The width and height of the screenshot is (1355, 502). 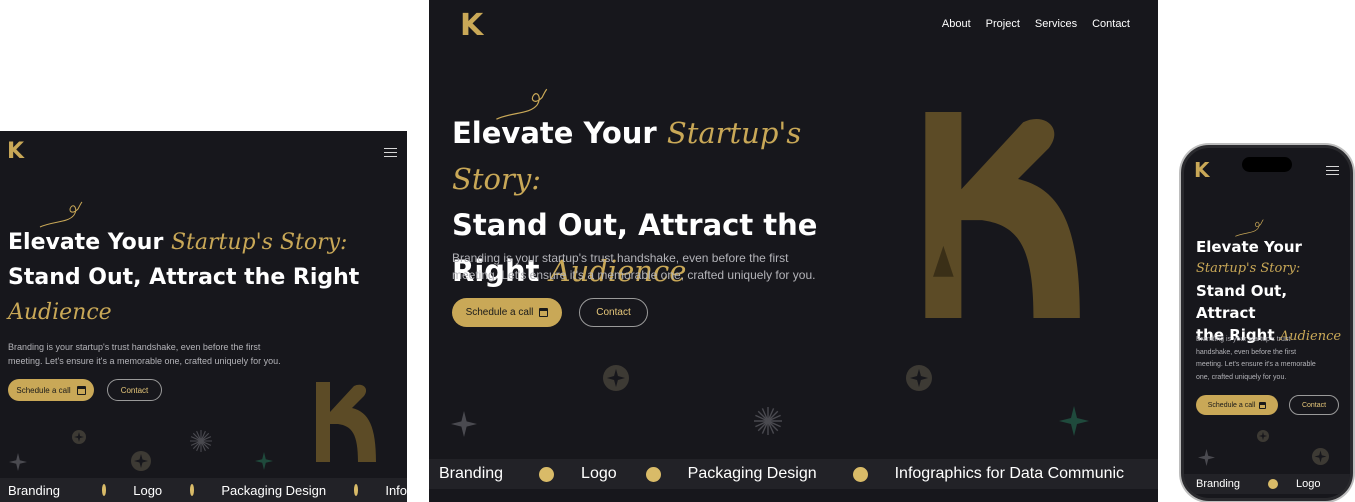 I want to click on ticker-item: Info, so click(x=396, y=490).